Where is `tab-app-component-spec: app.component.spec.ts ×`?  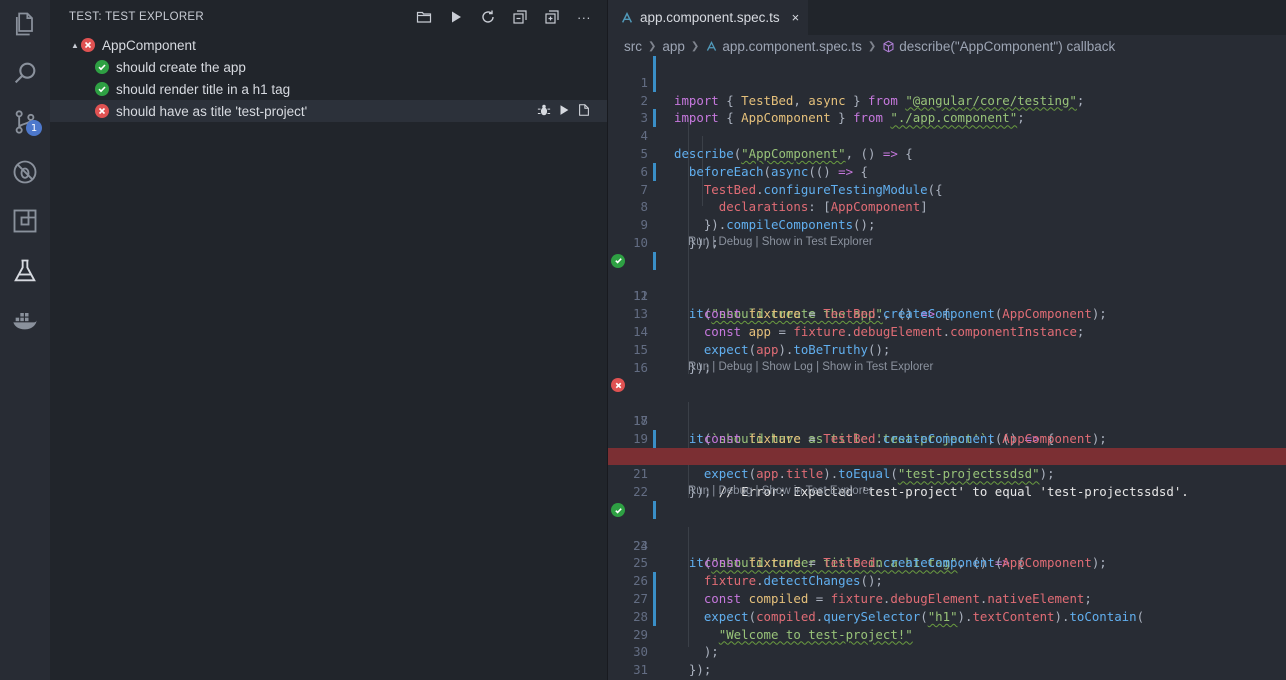
tab-app-component-spec: app.component.spec.ts × is located at coordinates (708, 17).